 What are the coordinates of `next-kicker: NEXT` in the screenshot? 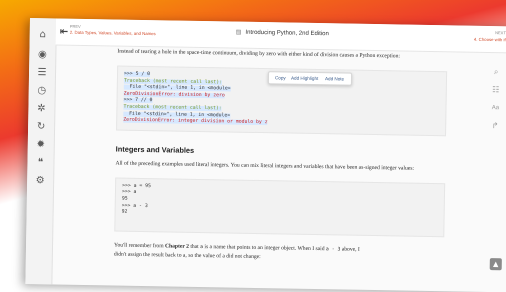 It's located at (490, 33).